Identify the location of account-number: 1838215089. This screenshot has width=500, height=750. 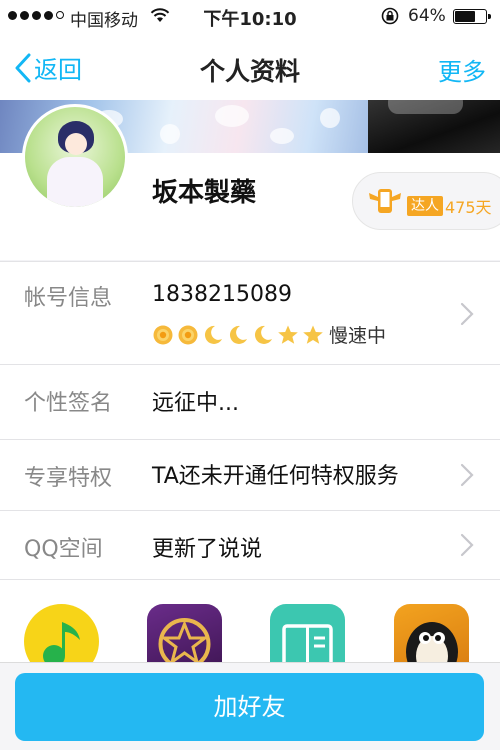
(222, 294).